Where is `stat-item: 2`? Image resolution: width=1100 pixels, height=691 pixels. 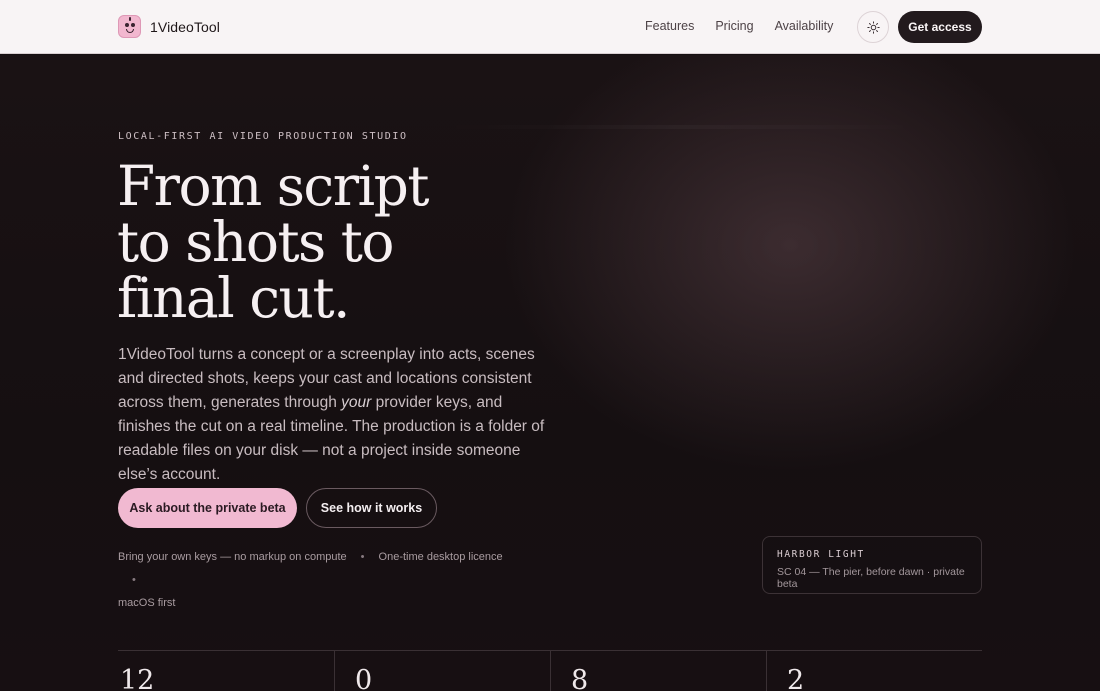 stat-item: 2 is located at coordinates (874, 671).